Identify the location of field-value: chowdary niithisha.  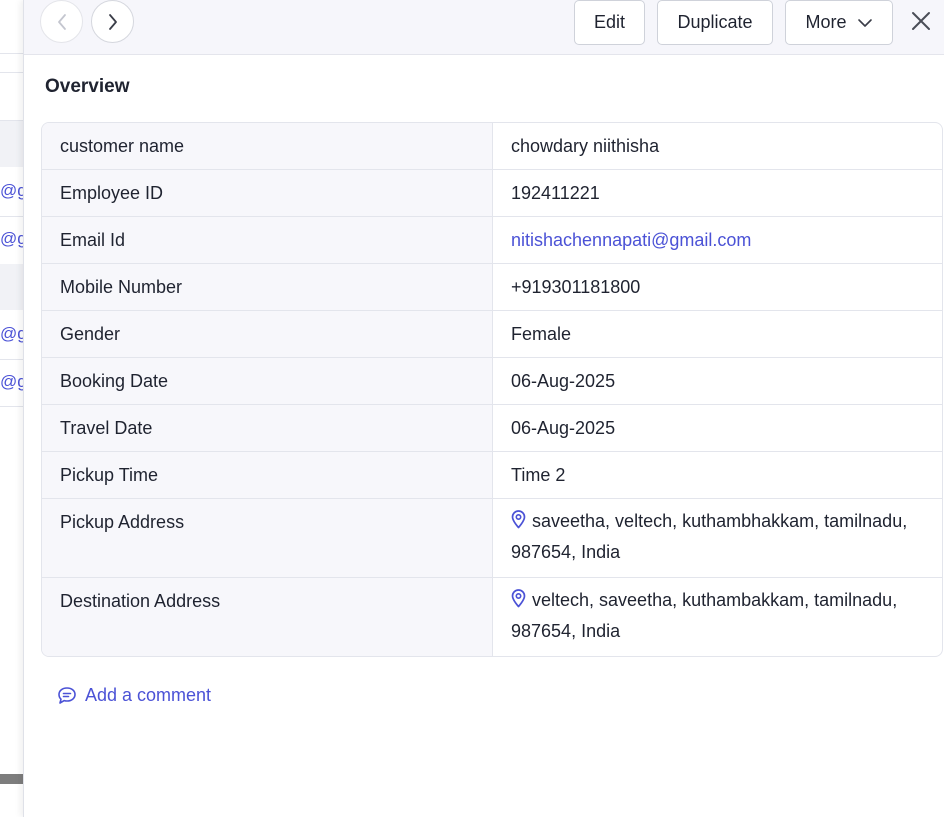
(585, 146).